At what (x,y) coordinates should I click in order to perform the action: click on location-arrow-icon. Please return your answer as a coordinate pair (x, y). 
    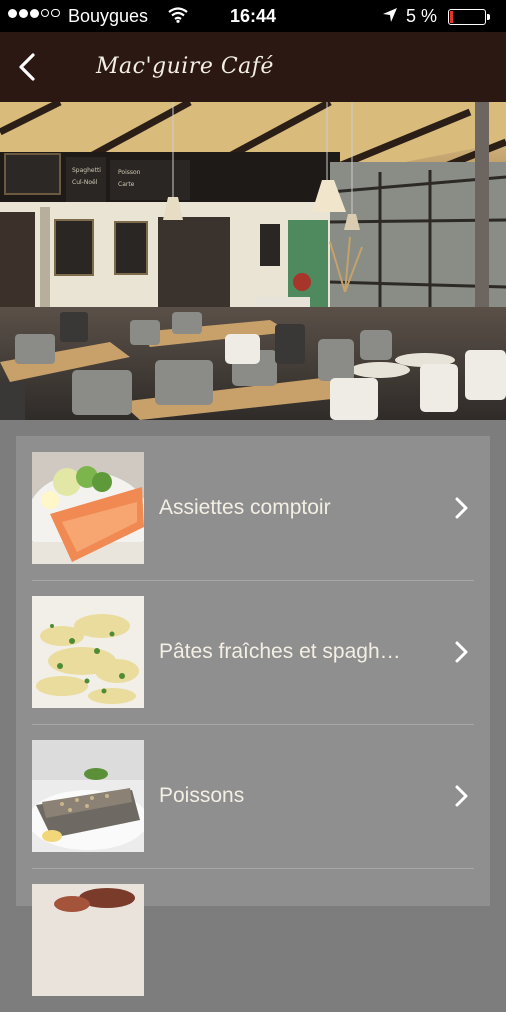
    Looking at the image, I should click on (390, 15).